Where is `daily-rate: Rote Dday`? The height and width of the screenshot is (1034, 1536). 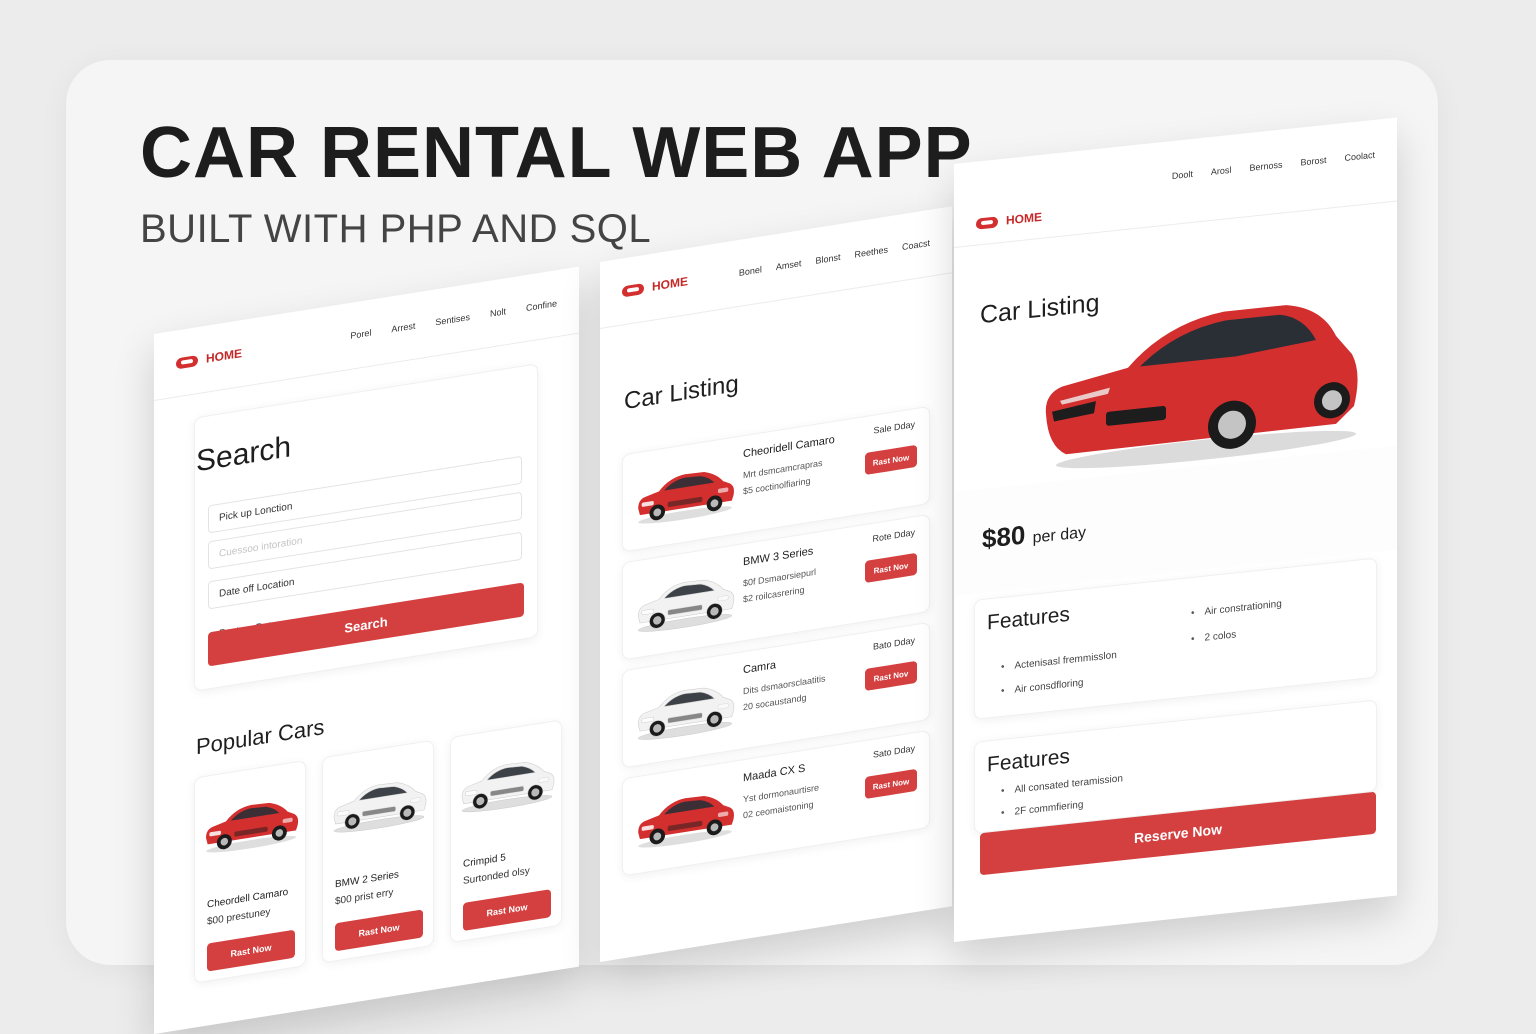 daily-rate: Rote Dday is located at coordinates (893, 535).